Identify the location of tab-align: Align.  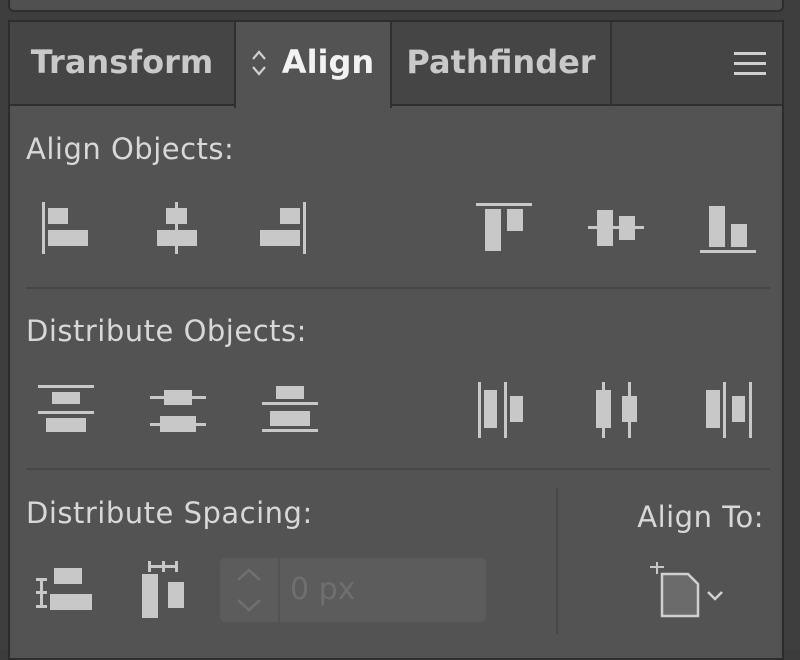
(313, 65).